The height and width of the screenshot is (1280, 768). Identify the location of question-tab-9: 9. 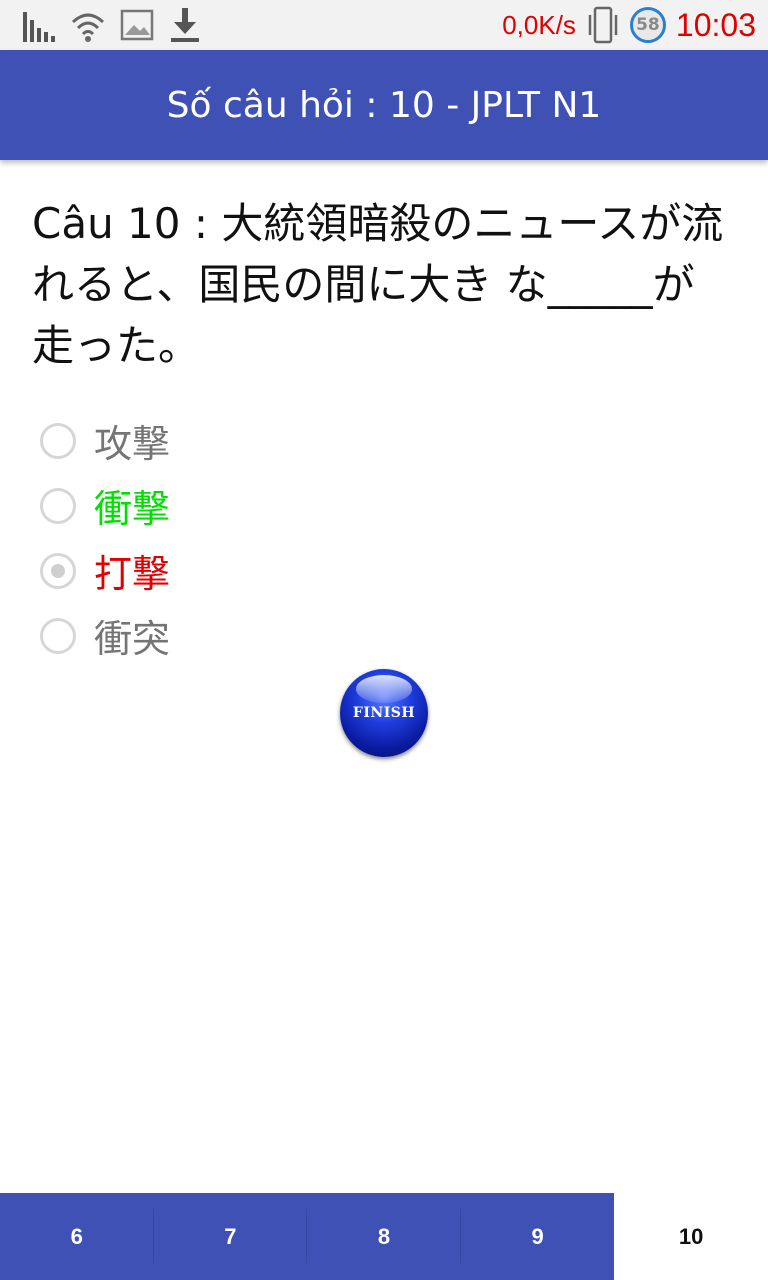
(538, 1236).